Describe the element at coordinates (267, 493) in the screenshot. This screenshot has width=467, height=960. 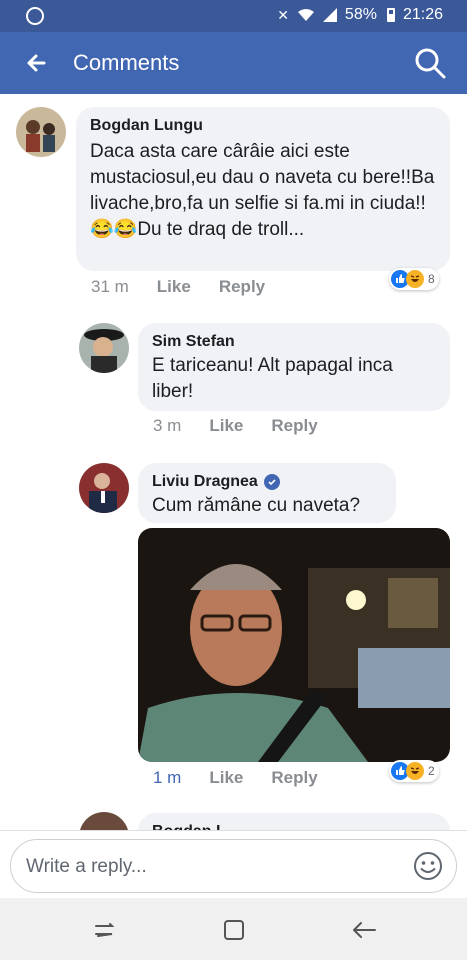
I see `comment-bubble: Liviu Dragnea Cum rămâne cu naveta?` at that location.